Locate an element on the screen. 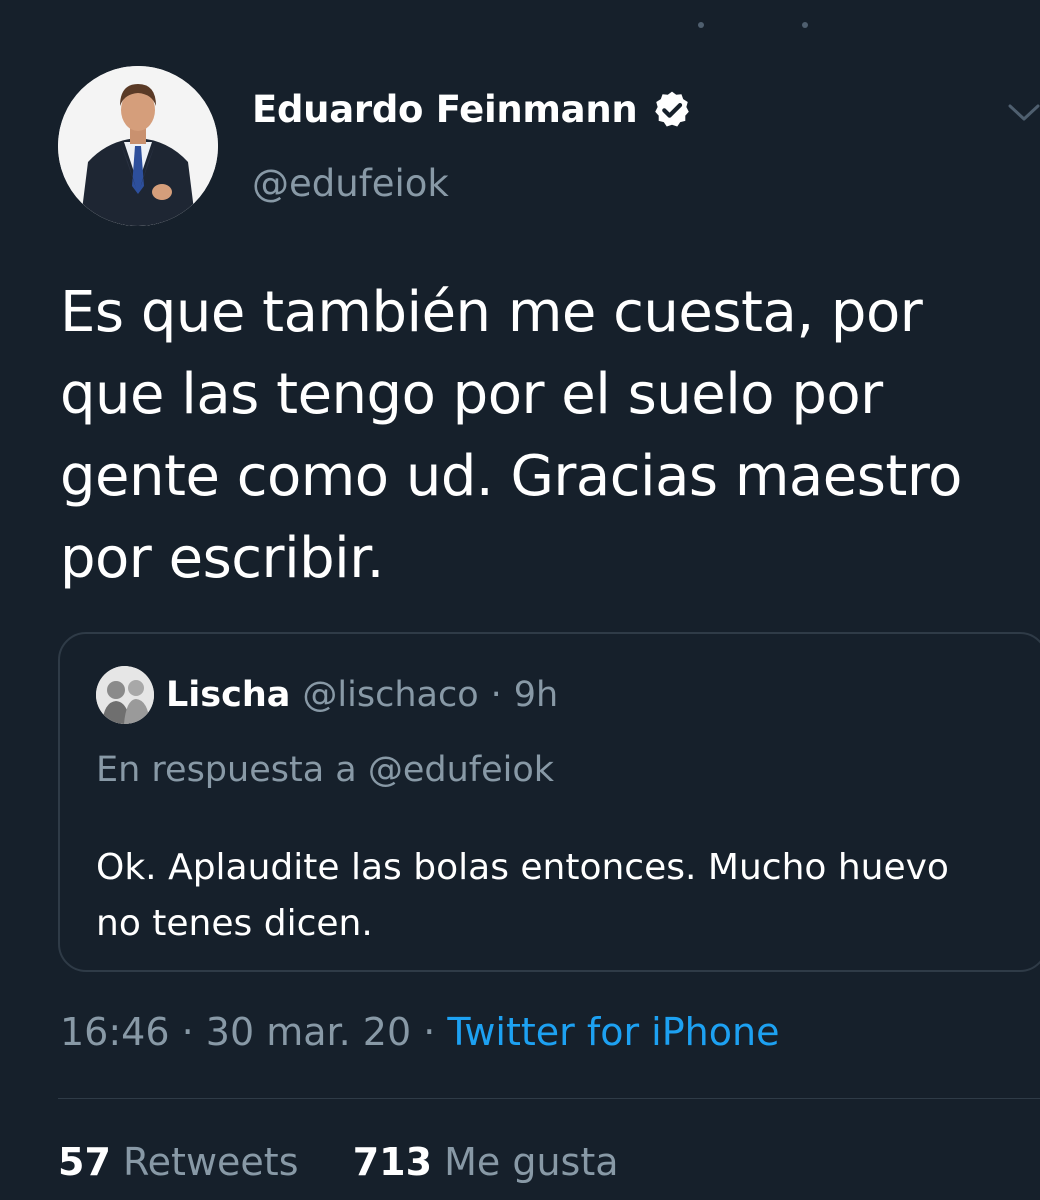 Image resolution: width=1040 pixels, height=1200 pixels. tweet-header: Eduardo Feinmann @edufeiok is located at coordinates (549, 151).